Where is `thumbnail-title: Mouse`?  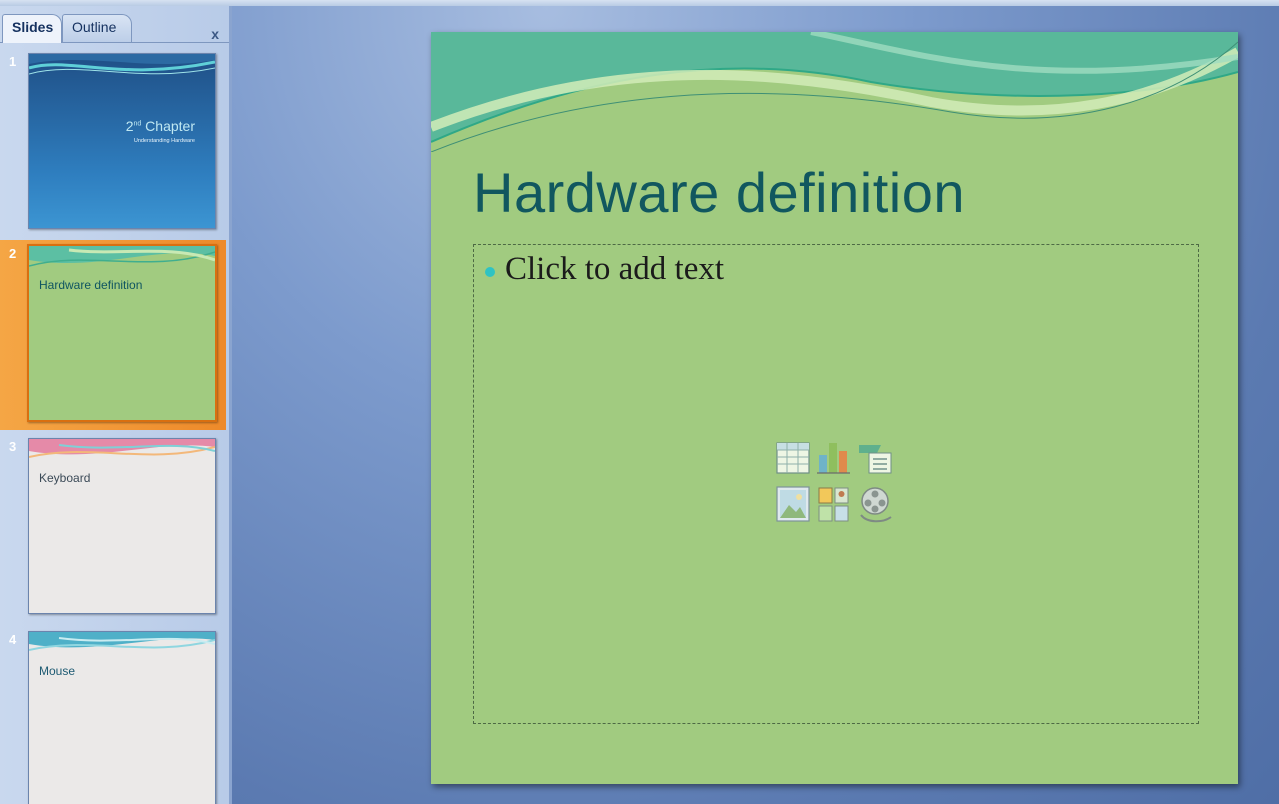
thumbnail-title: Mouse is located at coordinates (57, 671).